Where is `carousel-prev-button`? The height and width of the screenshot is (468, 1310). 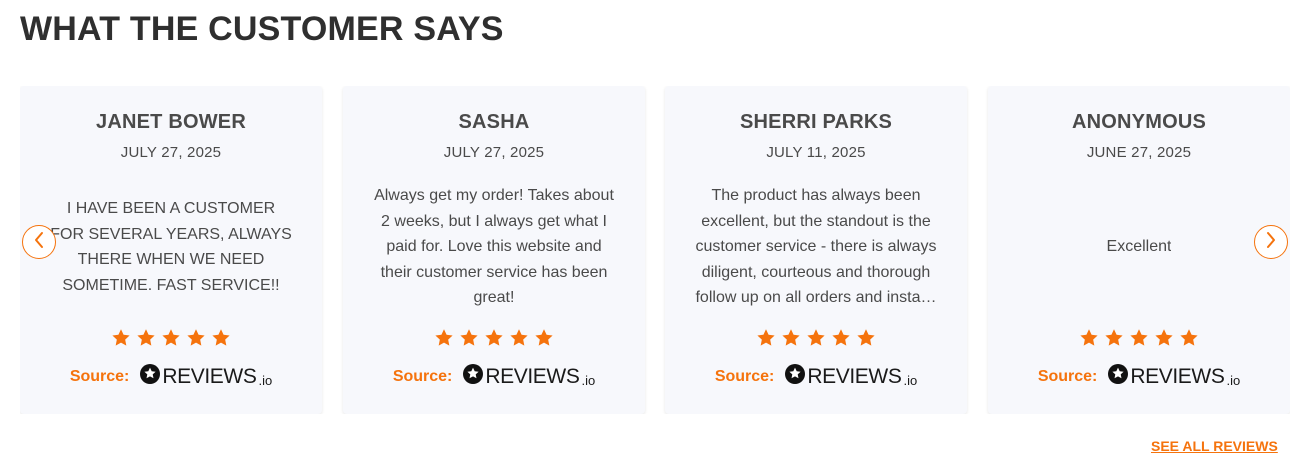
carousel-prev-button is located at coordinates (39, 242).